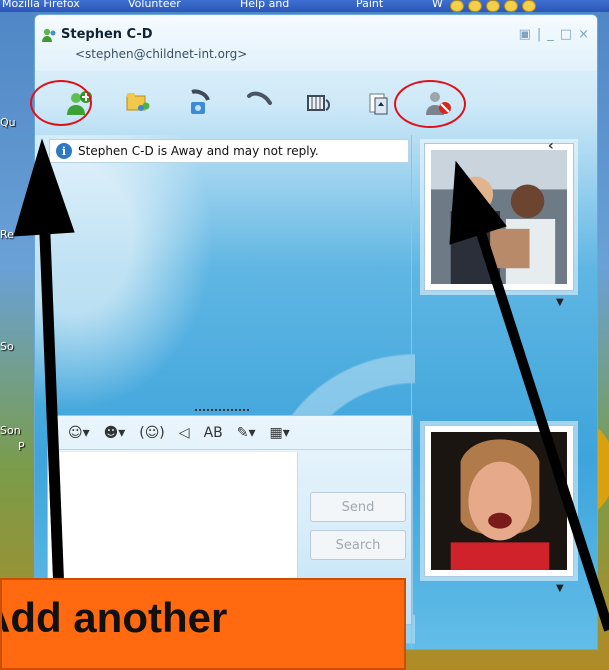 The image size is (609, 670). What do you see at coordinates (107, 34) in the screenshot?
I see `contact-name: Stephen C-D` at bounding box center [107, 34].